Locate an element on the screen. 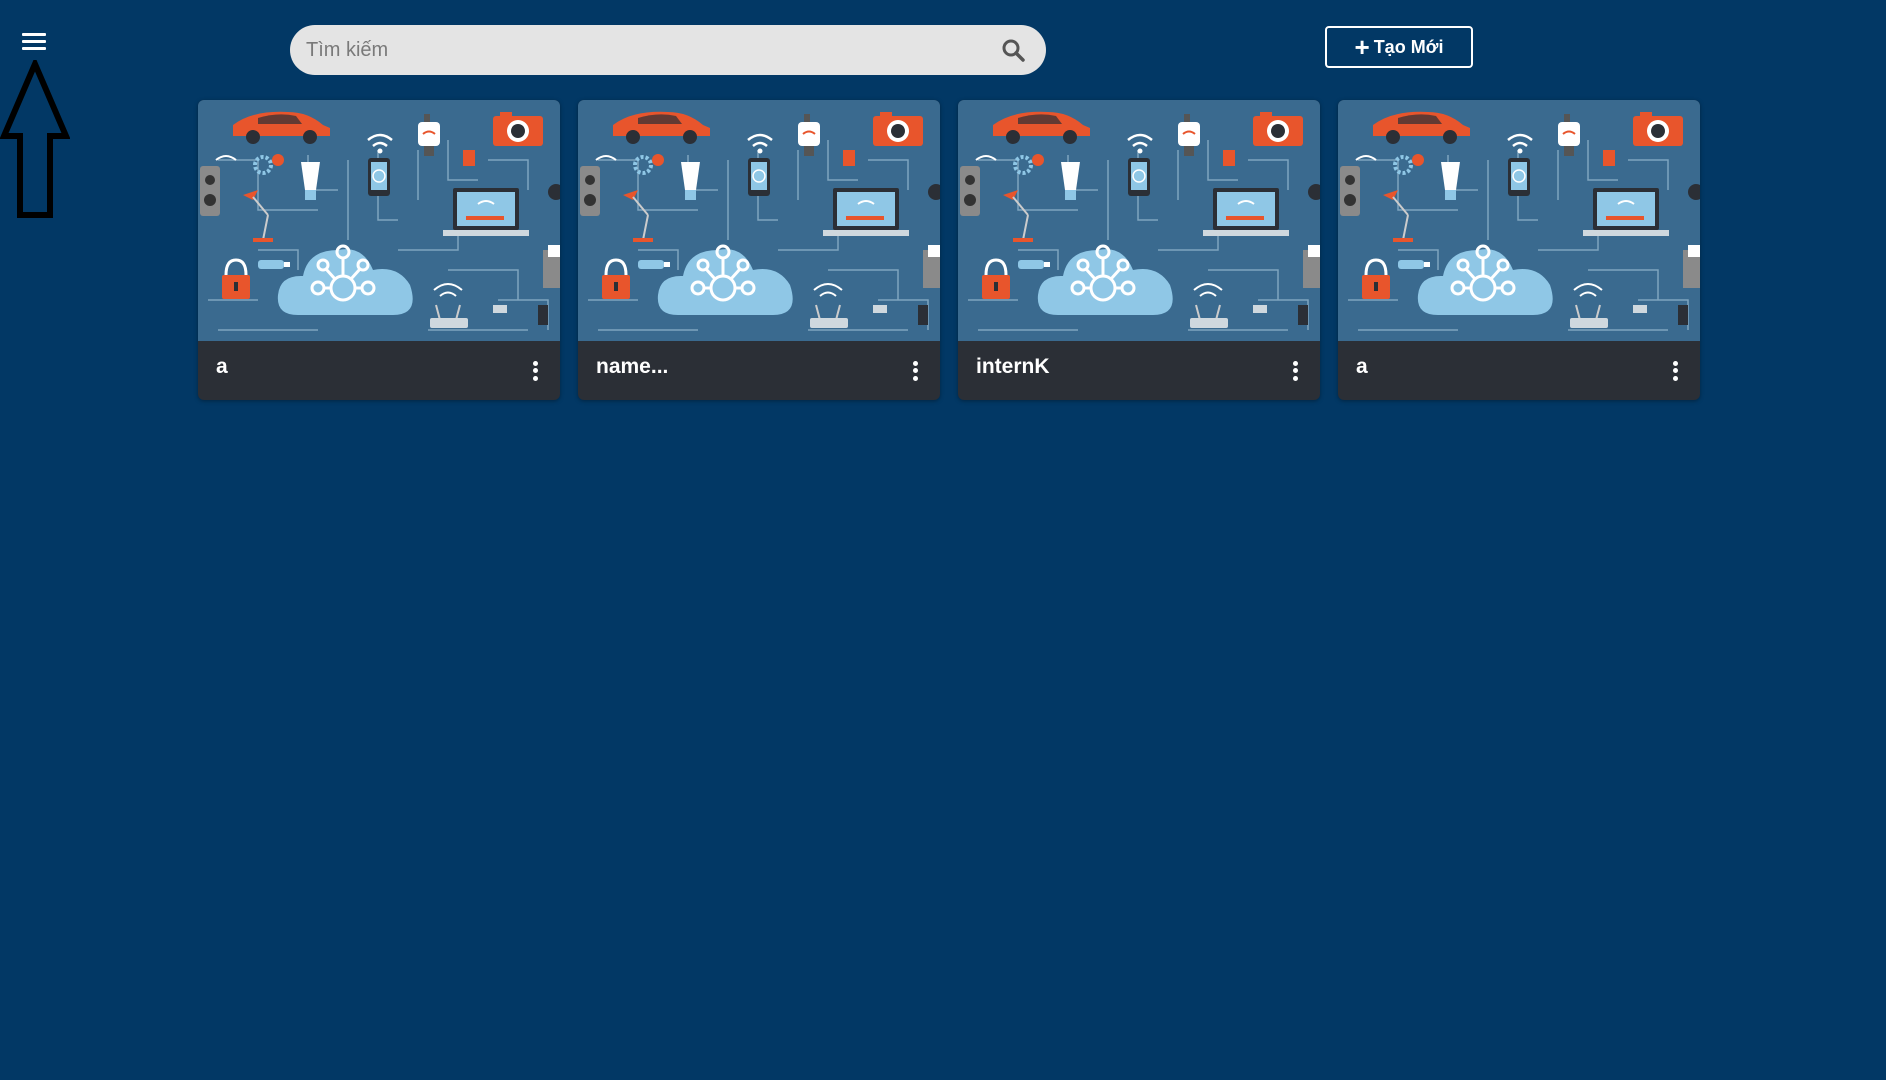 This screenshot has height=1080, width=1886. create-new-button: + Tạo Mới is located at coordinates (1399, 47).